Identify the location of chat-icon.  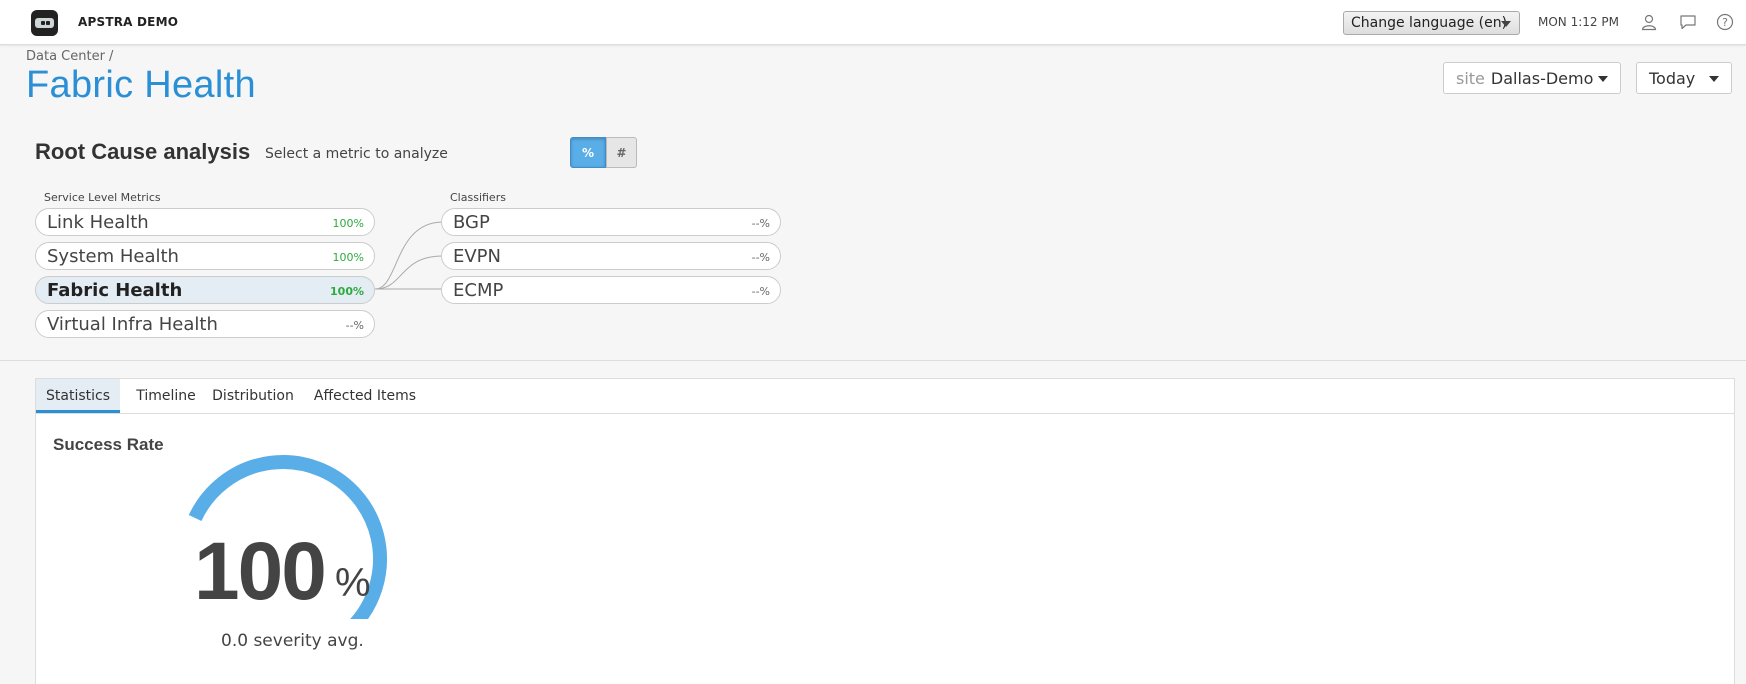
(1688, 22).